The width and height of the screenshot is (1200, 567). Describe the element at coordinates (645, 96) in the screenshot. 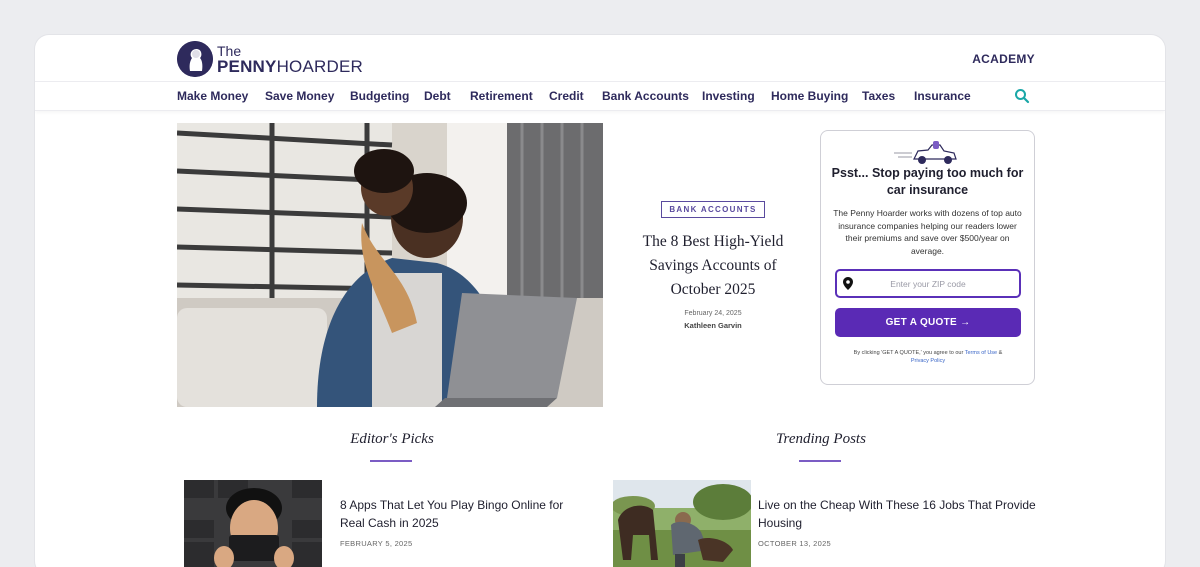

I see `nav-item-bank-accounts: Bank Accounts` at that location.